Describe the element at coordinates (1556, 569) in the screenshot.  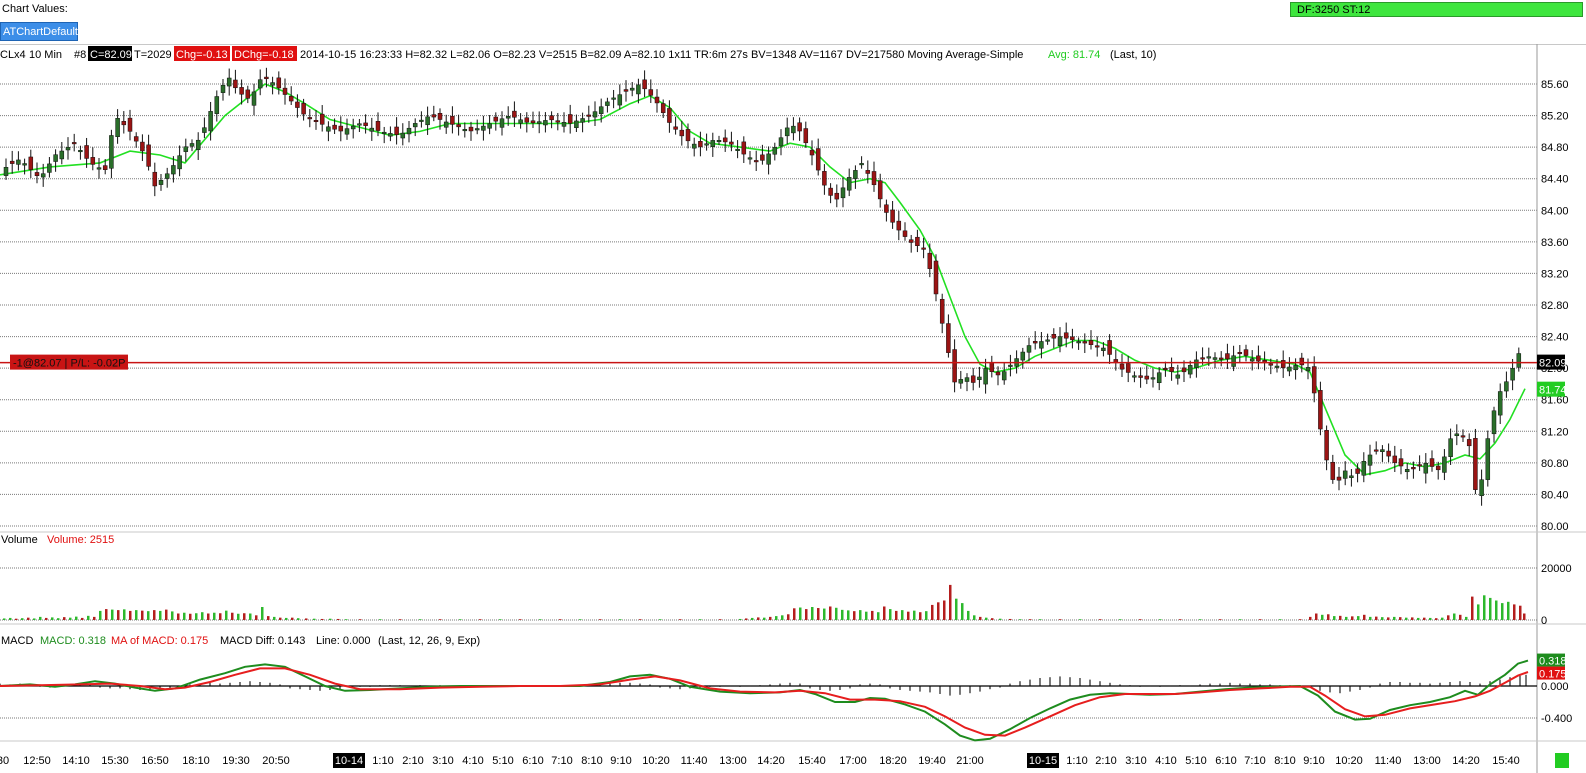
I see `volume-tick-label: 20000` at that location.